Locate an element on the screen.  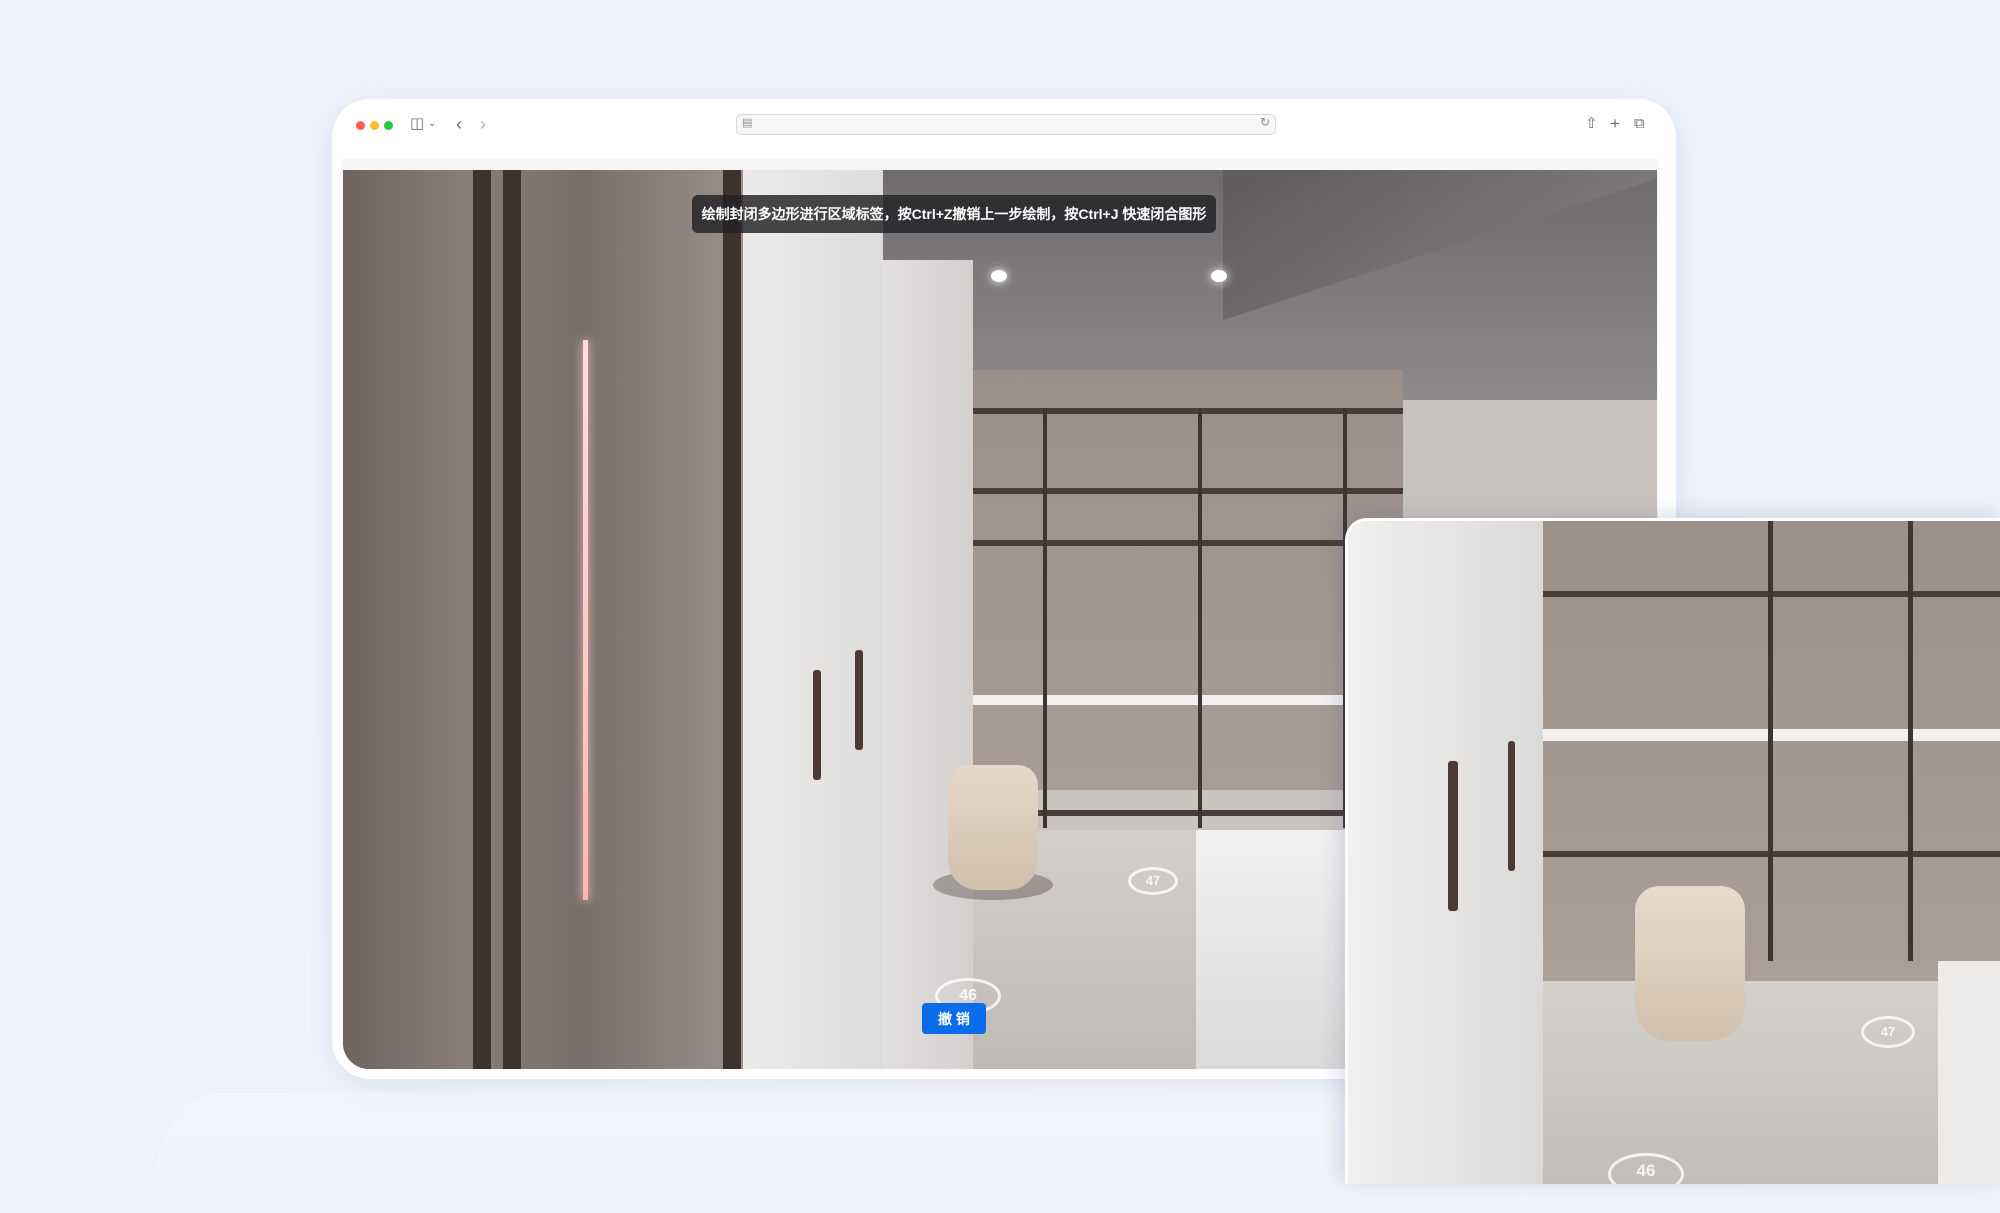
island-counter is located at coordinates (1969, 1072).